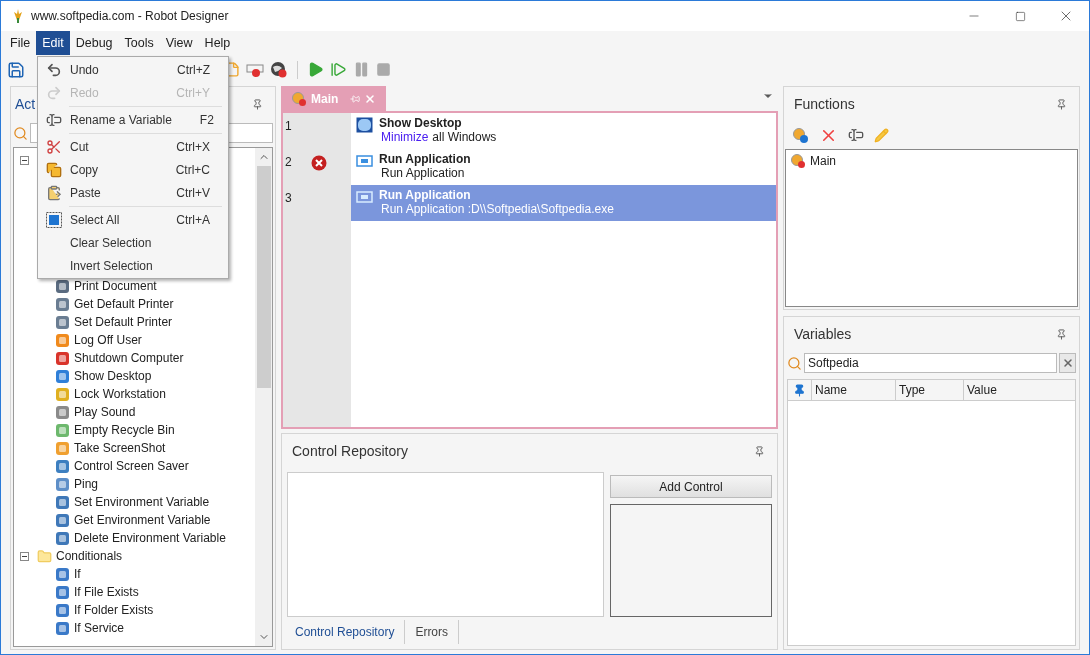 The image size is (1090, 655). What do you see at coordinates (349, 451) in the screenshot?
I see `panel-title: Control Repository` at bounding box center [349, 451].